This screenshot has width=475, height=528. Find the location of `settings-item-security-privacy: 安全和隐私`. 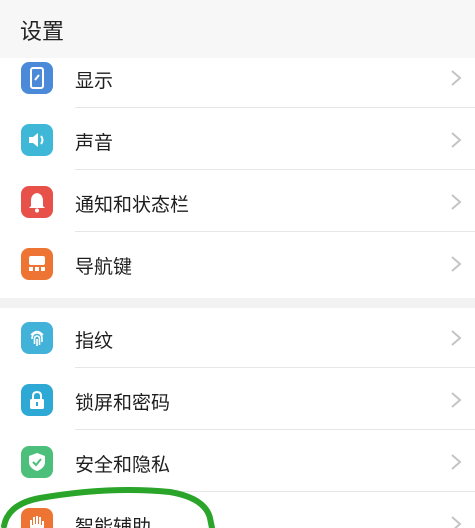

settings-item-security-privacy: 安全和隐私 is located at coordinates (237, 462).